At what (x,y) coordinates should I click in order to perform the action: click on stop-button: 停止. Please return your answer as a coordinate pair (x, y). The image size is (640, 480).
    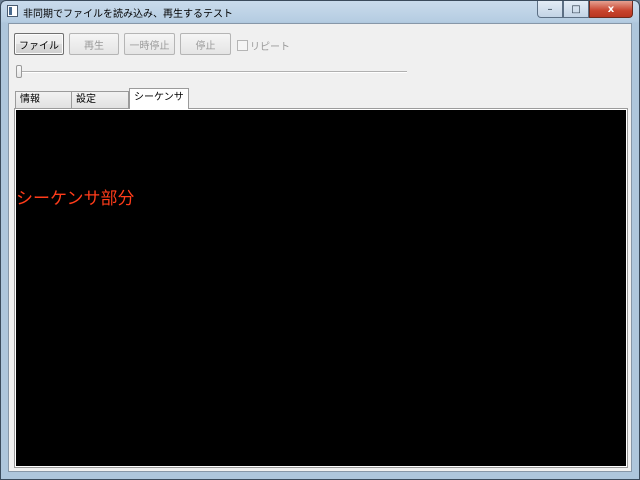
    Looking at the image, I should click on (205, 44).